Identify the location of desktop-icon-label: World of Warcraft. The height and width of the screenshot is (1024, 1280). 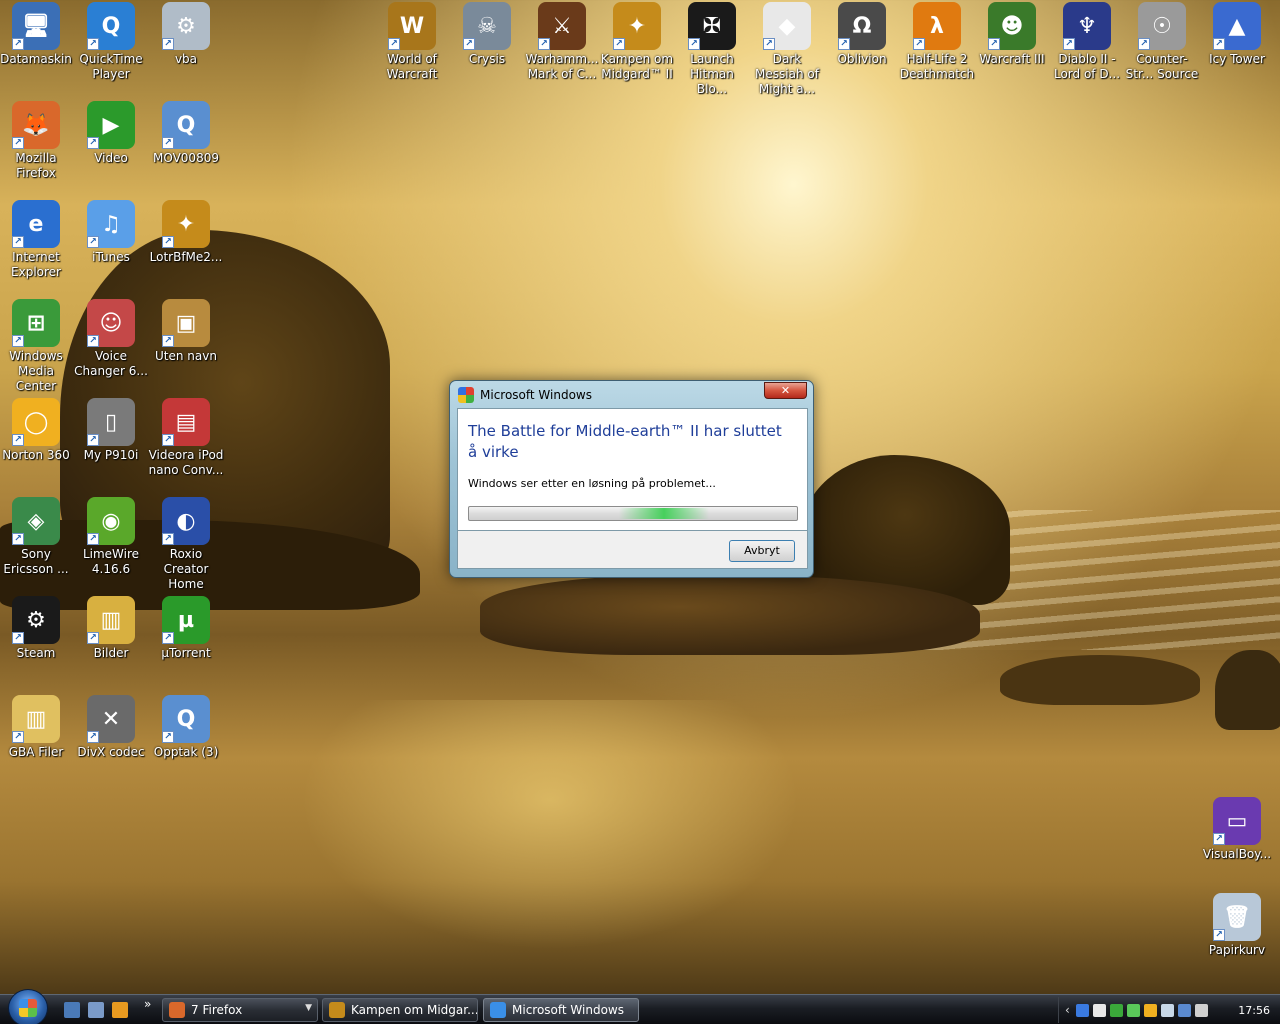
(412, 66).